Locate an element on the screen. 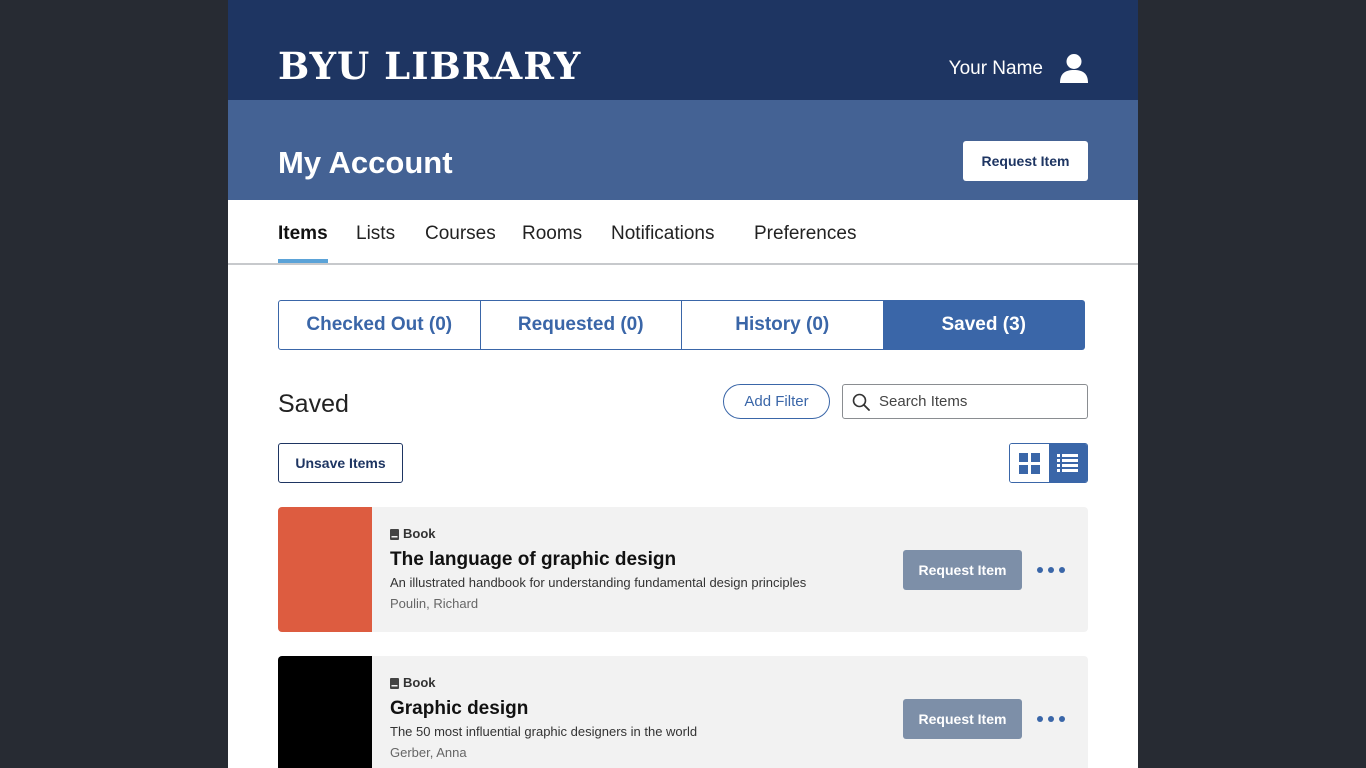 Image resolution: width=1366 pixels, height=768 pixels. grid-icon is located at coordinates (1029, 463).